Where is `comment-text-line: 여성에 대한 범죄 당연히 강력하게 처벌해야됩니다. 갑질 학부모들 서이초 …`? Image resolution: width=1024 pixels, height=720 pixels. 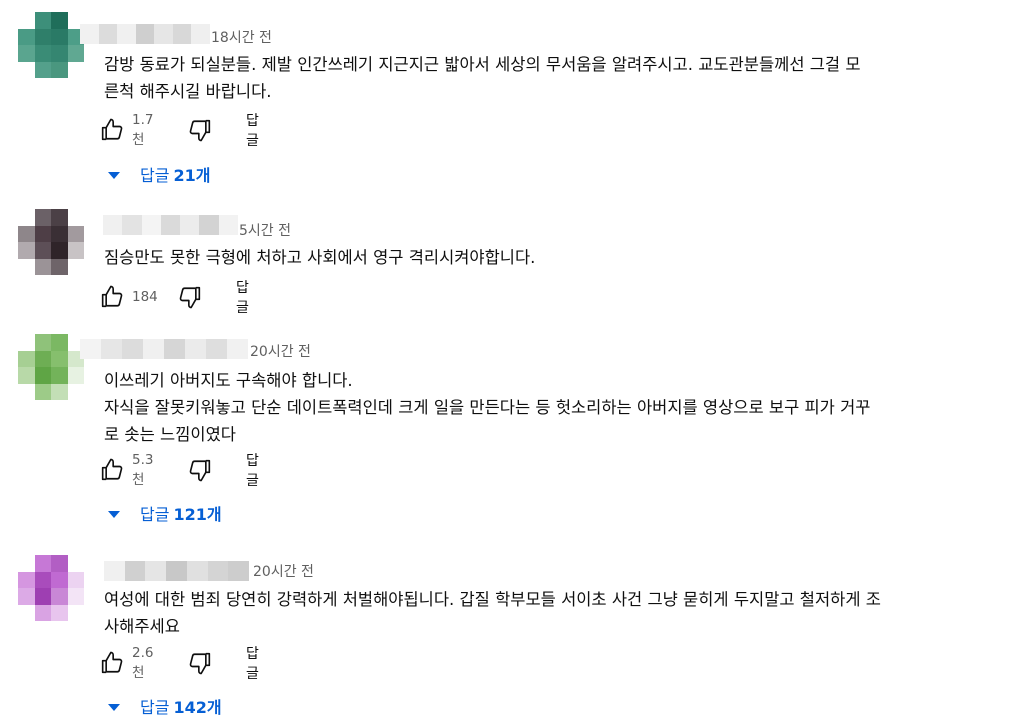 comment-text-line: 여성에 대한 범죄 당연히 강력하게 처벌해야됩니다. 갑질 학부모들 서이초 … is located at coordinates (492, 599).